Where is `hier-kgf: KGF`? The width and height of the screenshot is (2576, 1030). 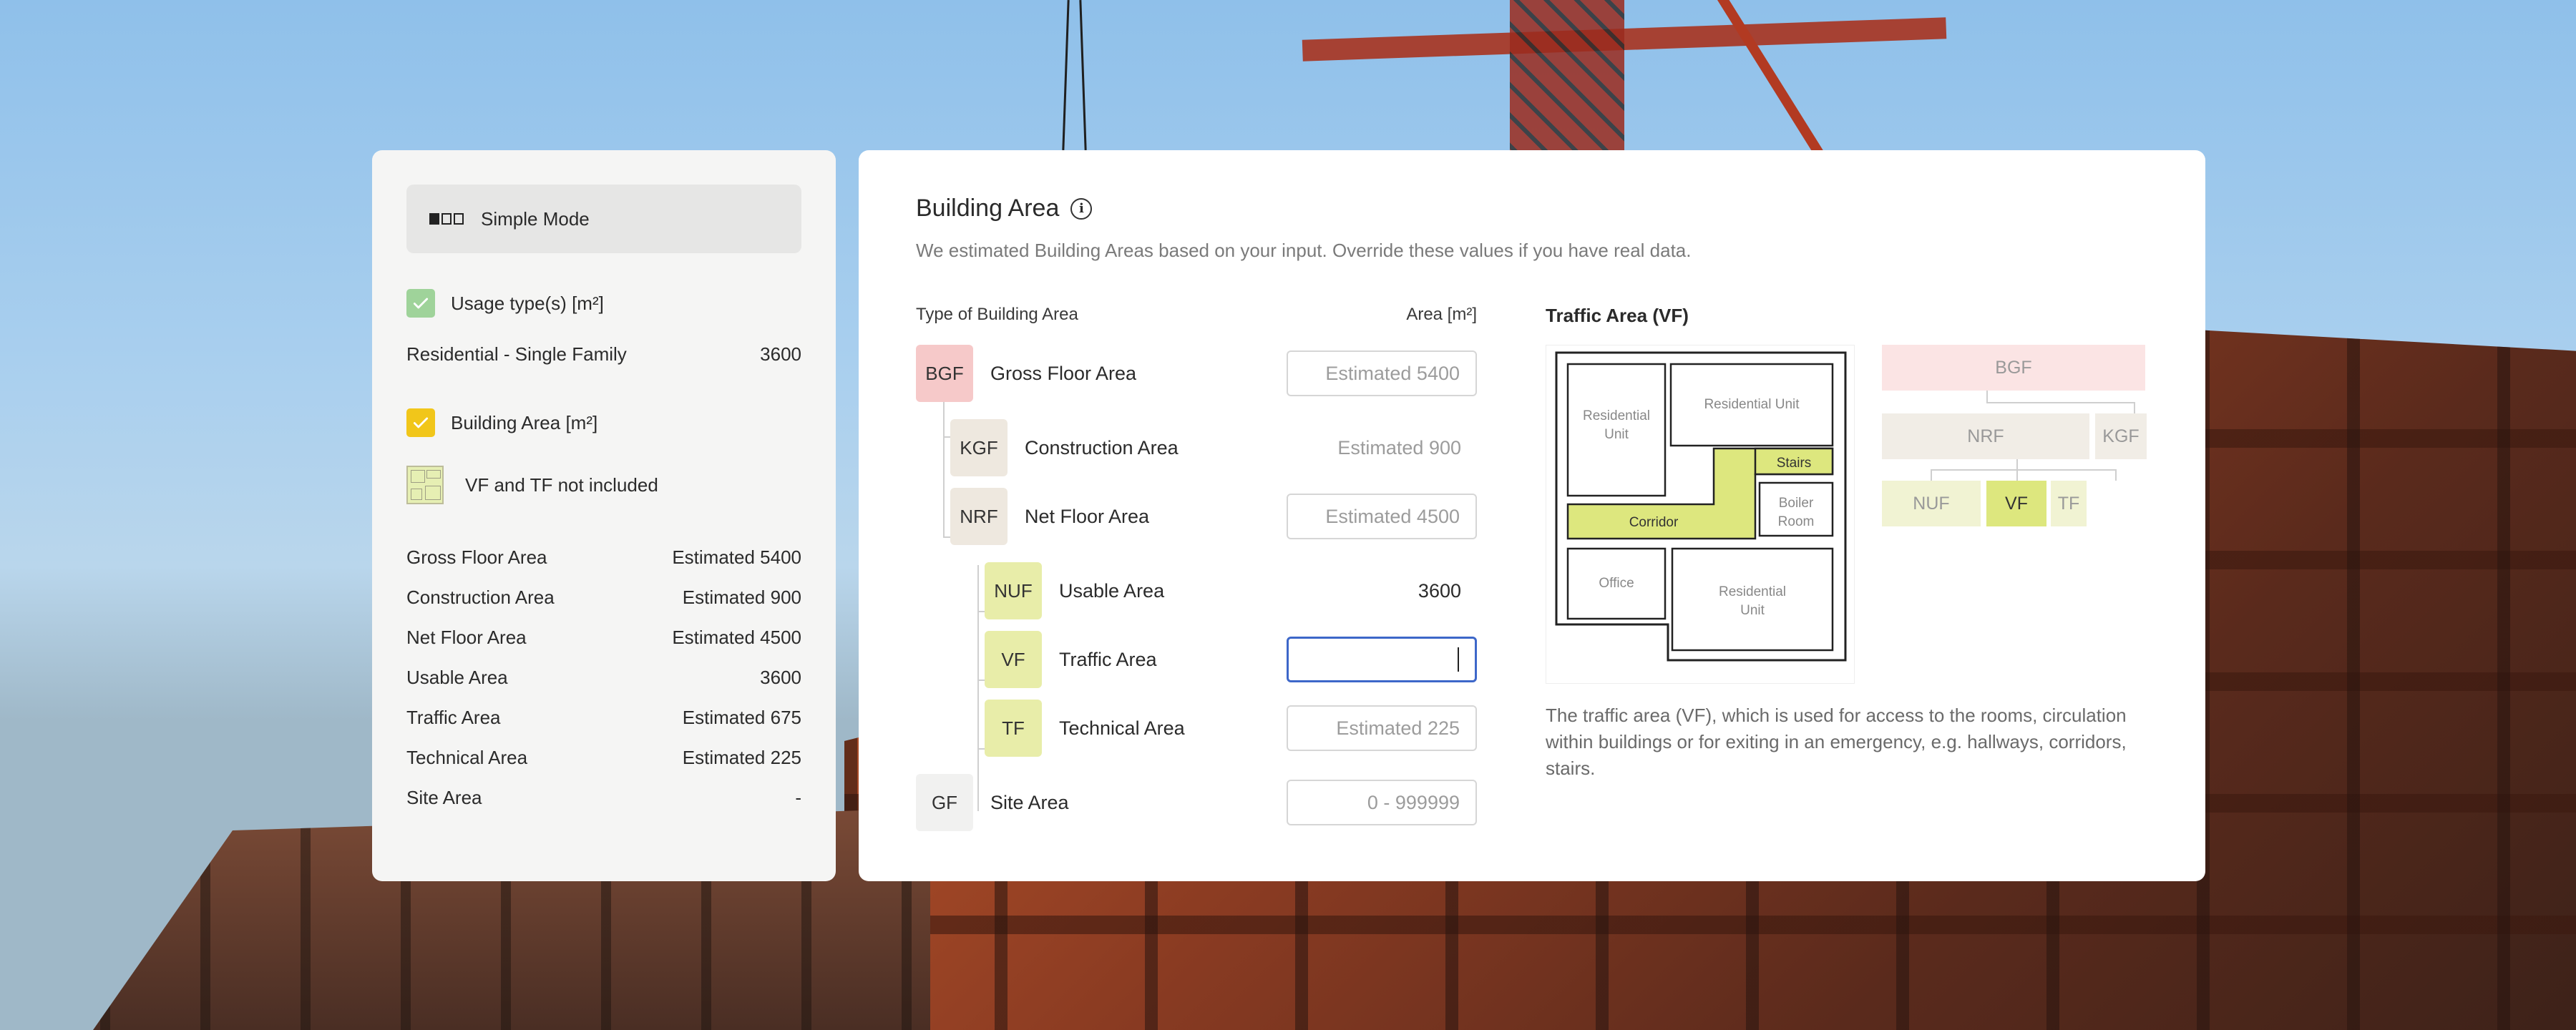 hier-kgf: KGF is located at coordinates (2121, 436).